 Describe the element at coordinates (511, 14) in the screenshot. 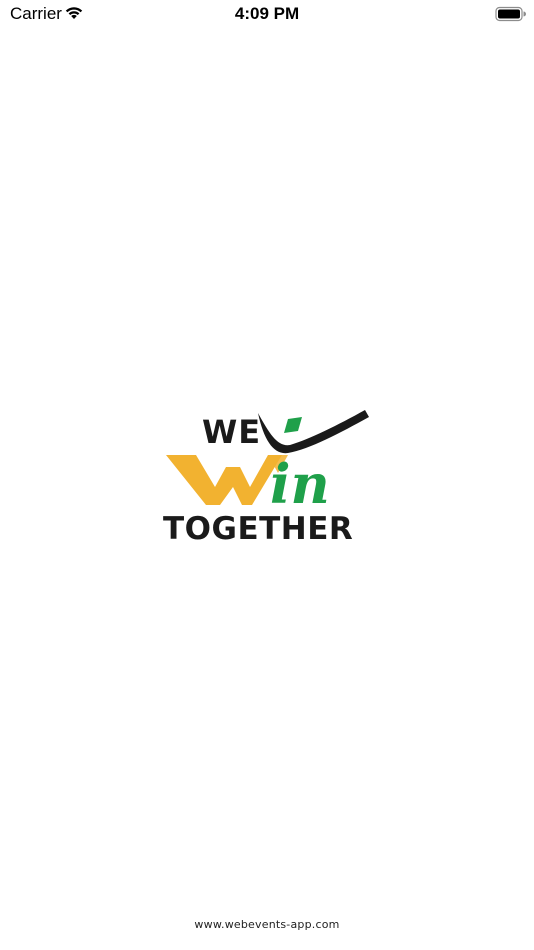

I see `battery-icon` at that location.